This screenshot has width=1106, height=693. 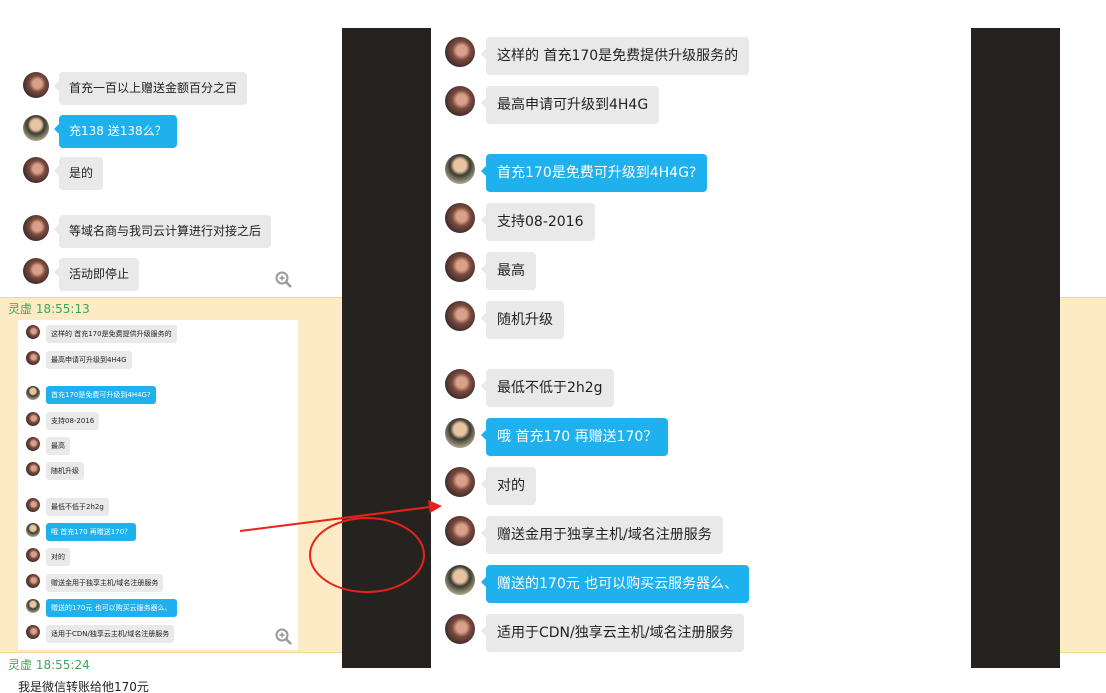 I want to click on red-circle, so click(x=367, y=555).